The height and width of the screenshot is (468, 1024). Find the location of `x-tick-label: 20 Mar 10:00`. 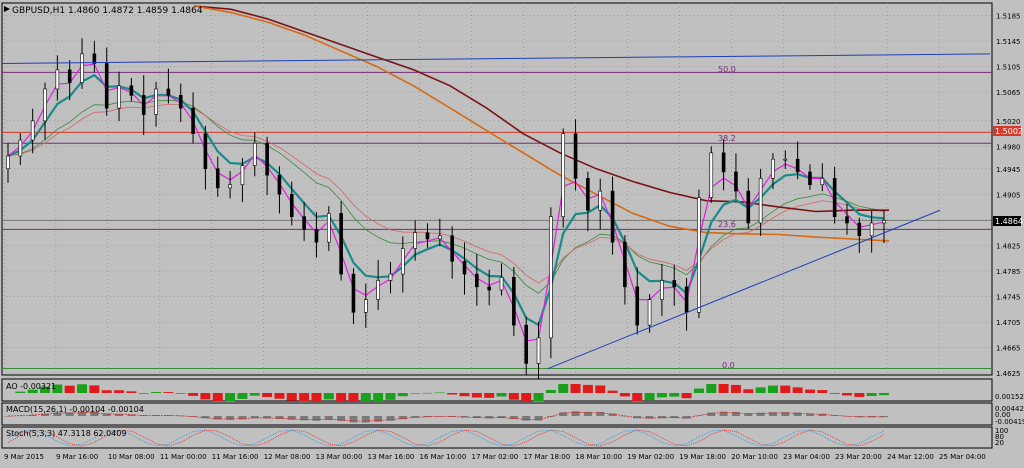

x-tick-label: 20 Mar 10:00 is located at coordinates (754, 457).